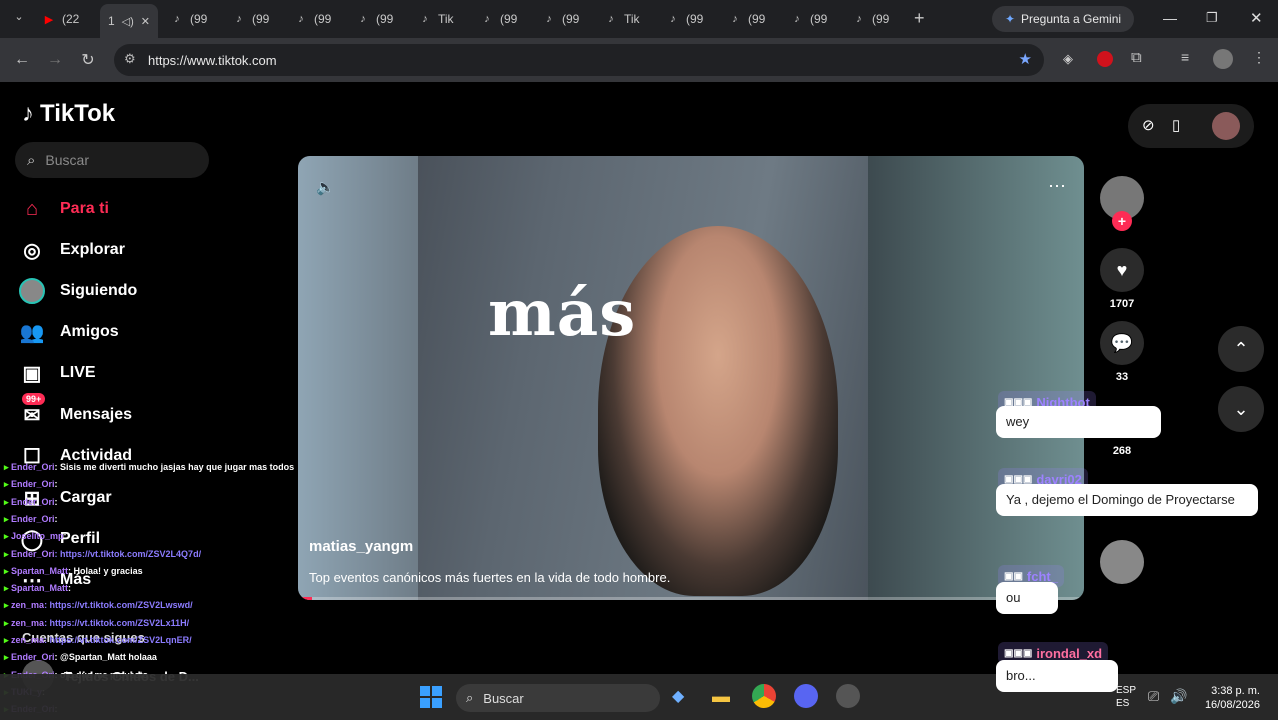 The image size is (1278, 720). I want to click on forward-button: →, so click(55, 60).